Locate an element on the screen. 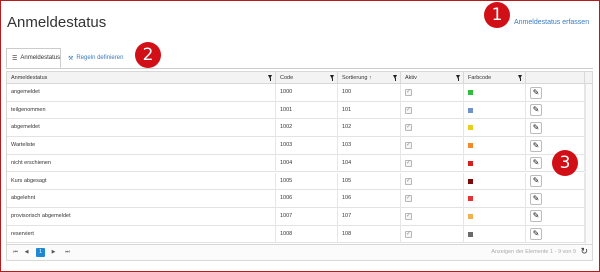  cell-sortierung: 102 is located at coordinates (369, 128).